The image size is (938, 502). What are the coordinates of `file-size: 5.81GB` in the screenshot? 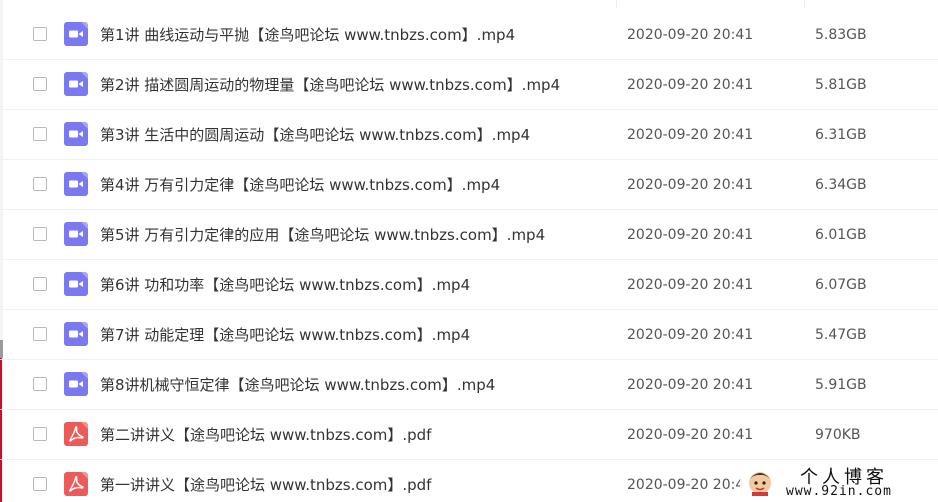 It's located at (841, 85).